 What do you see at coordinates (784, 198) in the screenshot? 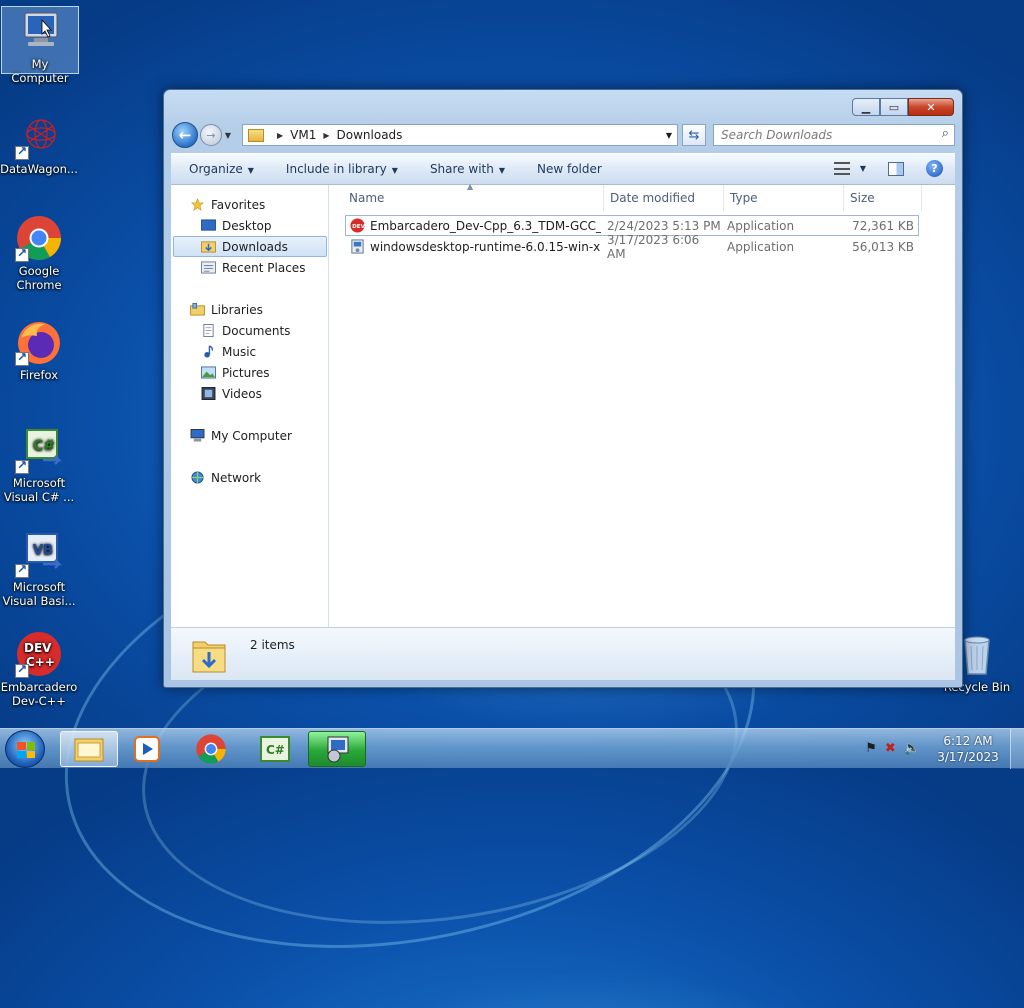
I see `column-type: Type` at bounding box center [784, 198].